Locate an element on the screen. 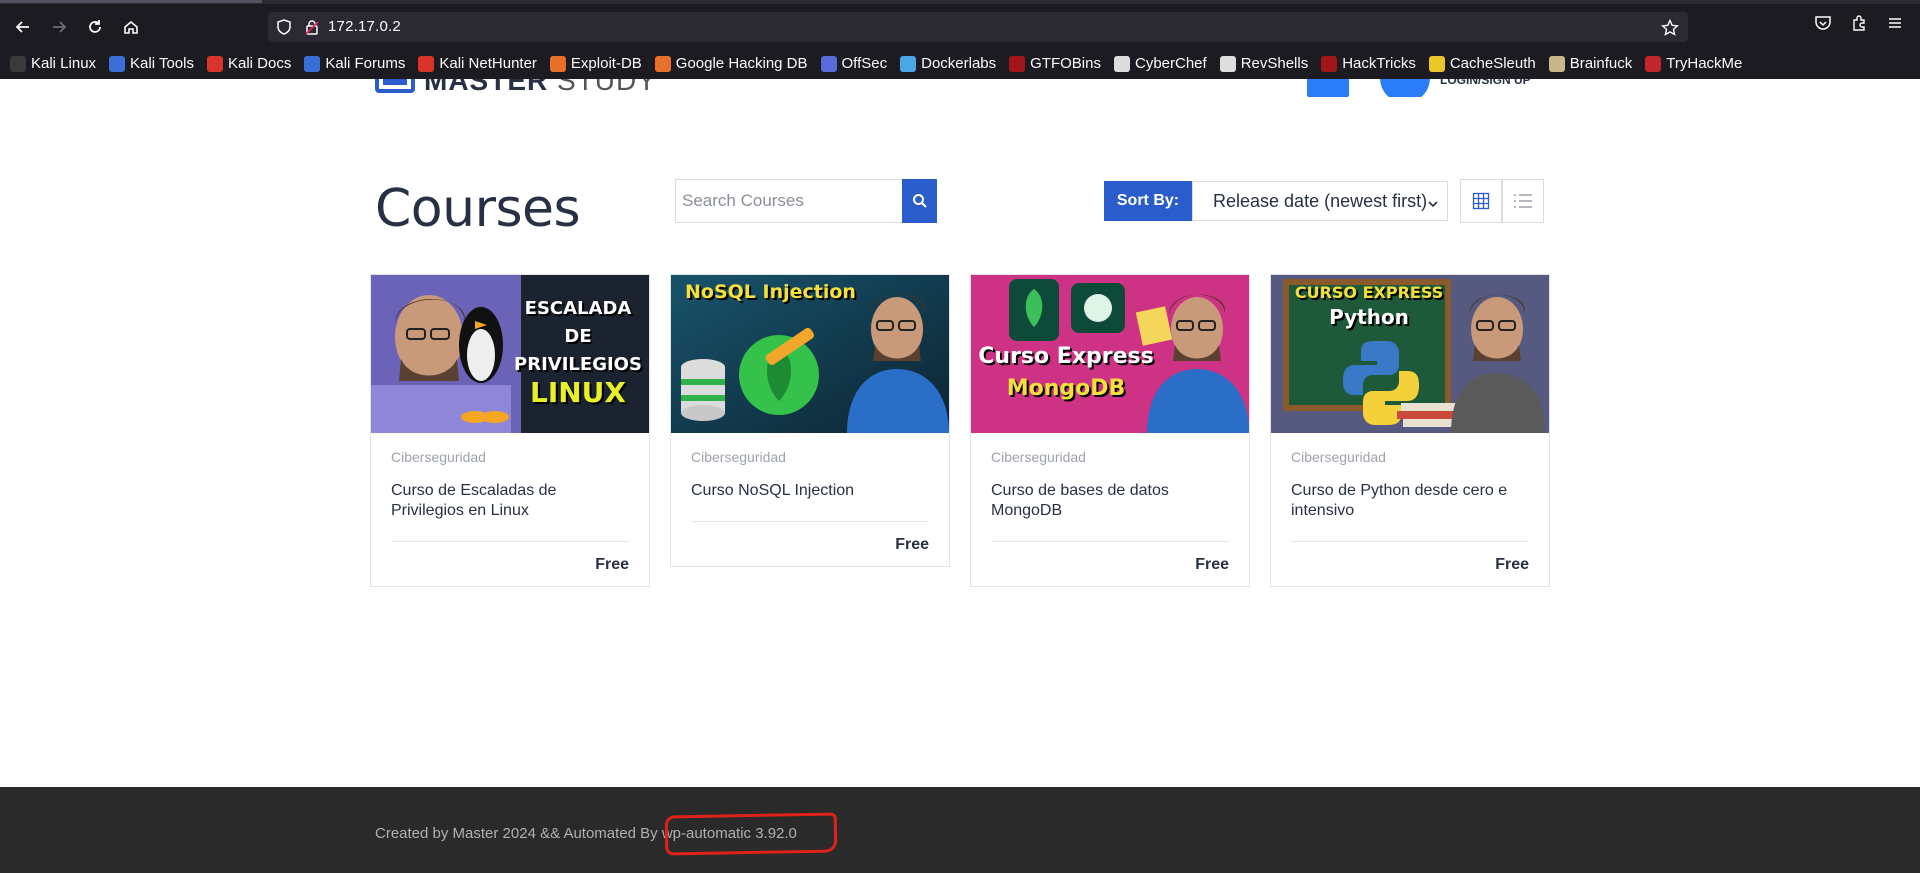 The height and width of the screenshot is (873, 1920). bookmark-item: Kali Docs is located at coordinates (249, 63).